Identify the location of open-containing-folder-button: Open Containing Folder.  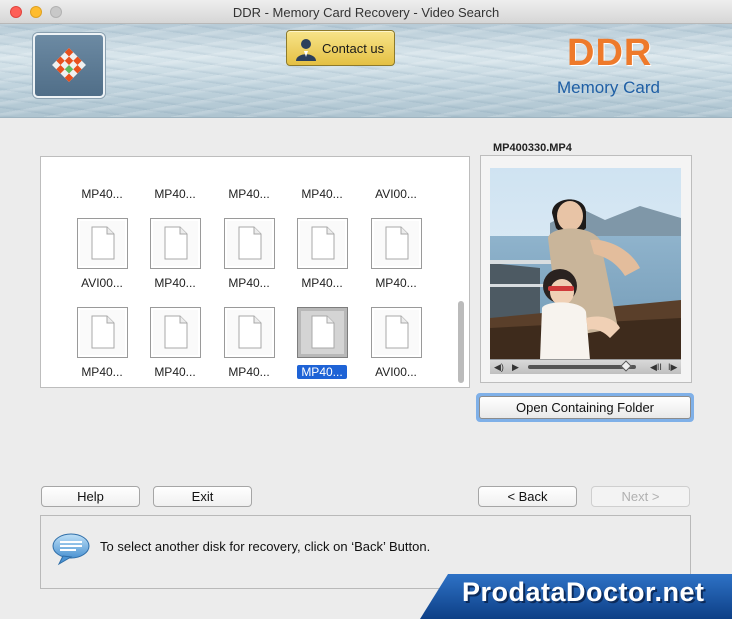
(585, 407).